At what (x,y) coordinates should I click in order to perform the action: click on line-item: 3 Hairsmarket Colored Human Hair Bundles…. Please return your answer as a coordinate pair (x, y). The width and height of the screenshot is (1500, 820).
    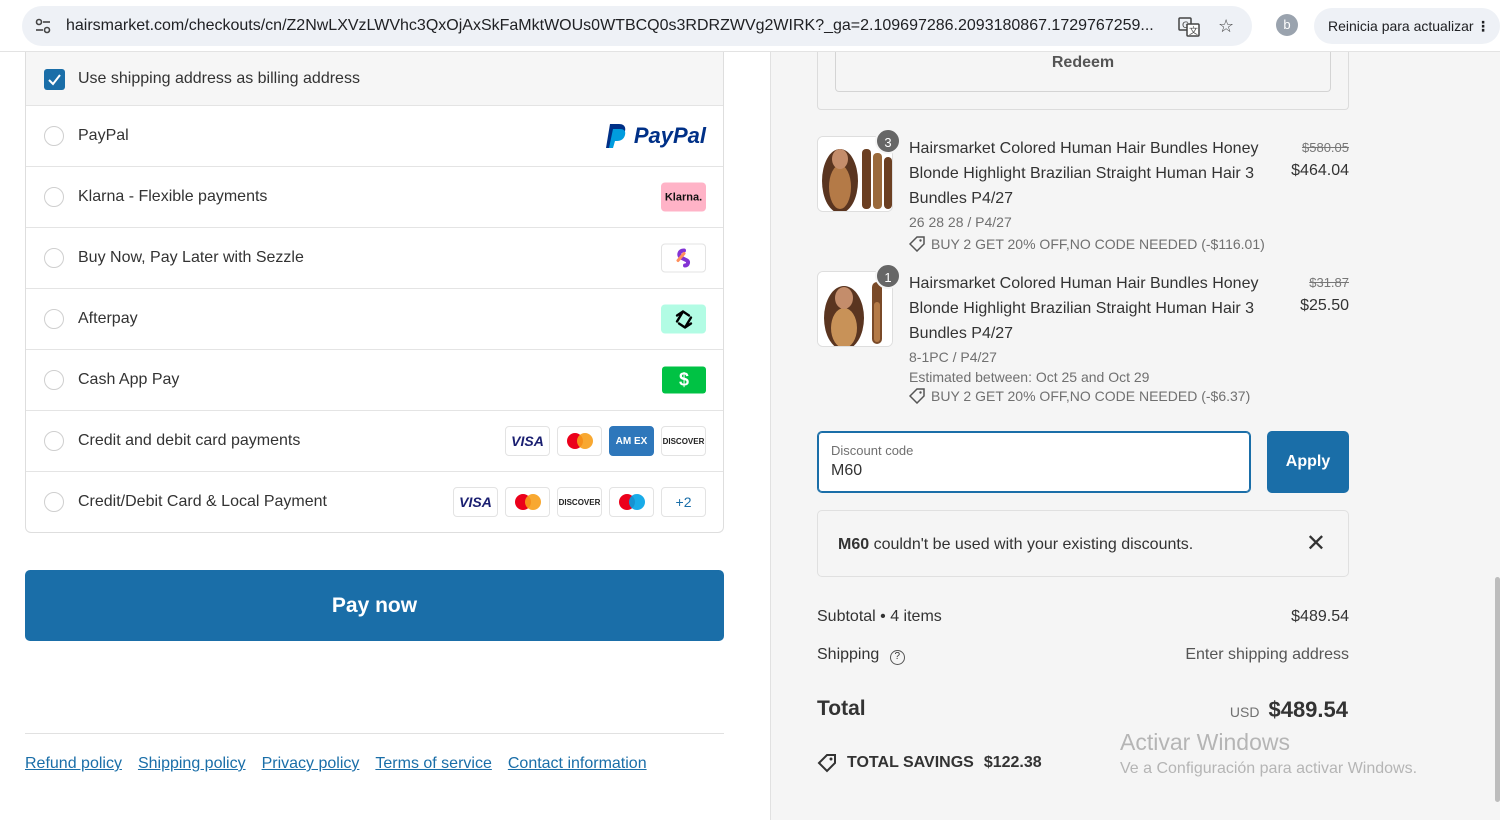
    Looking at the image, I should click on (1083, 197).